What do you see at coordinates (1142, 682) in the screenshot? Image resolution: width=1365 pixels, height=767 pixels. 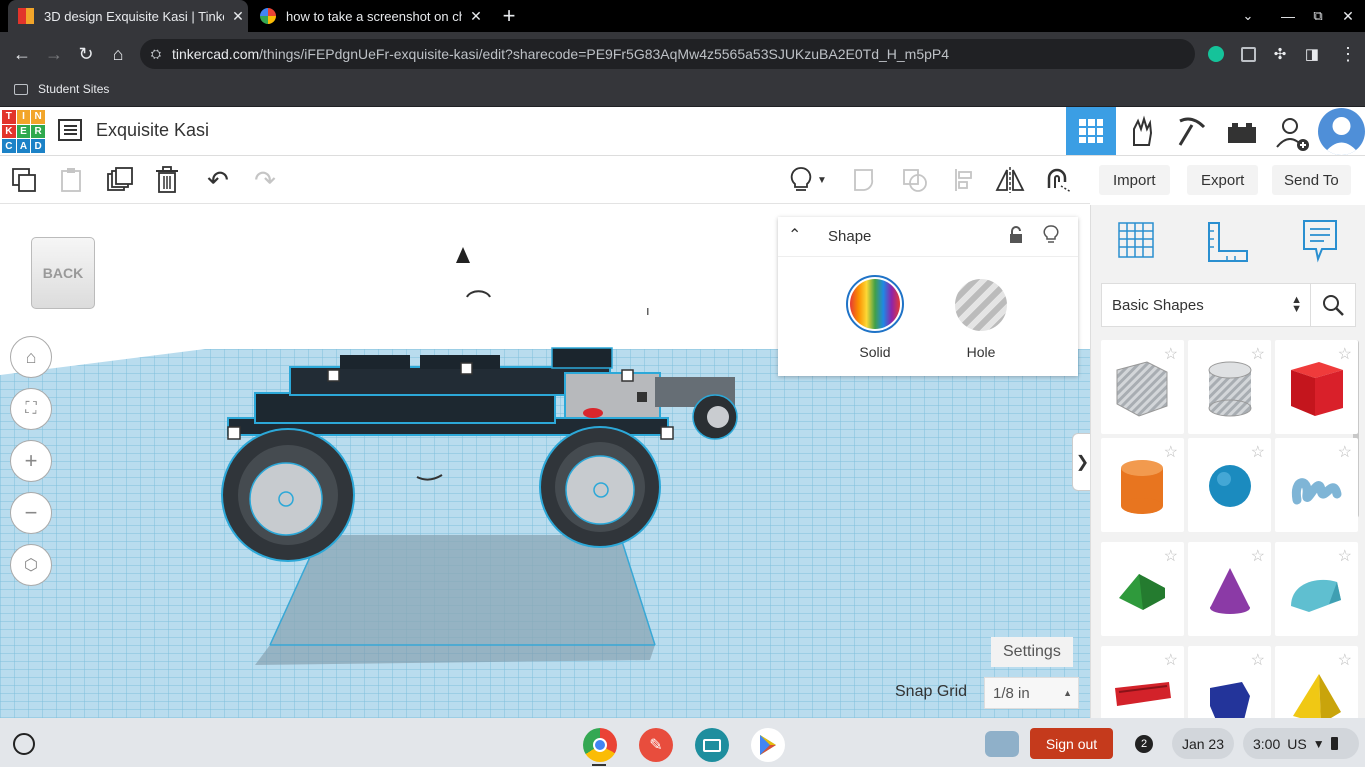 I see `shape-text: ☆` at bounding box center [1142, 682].